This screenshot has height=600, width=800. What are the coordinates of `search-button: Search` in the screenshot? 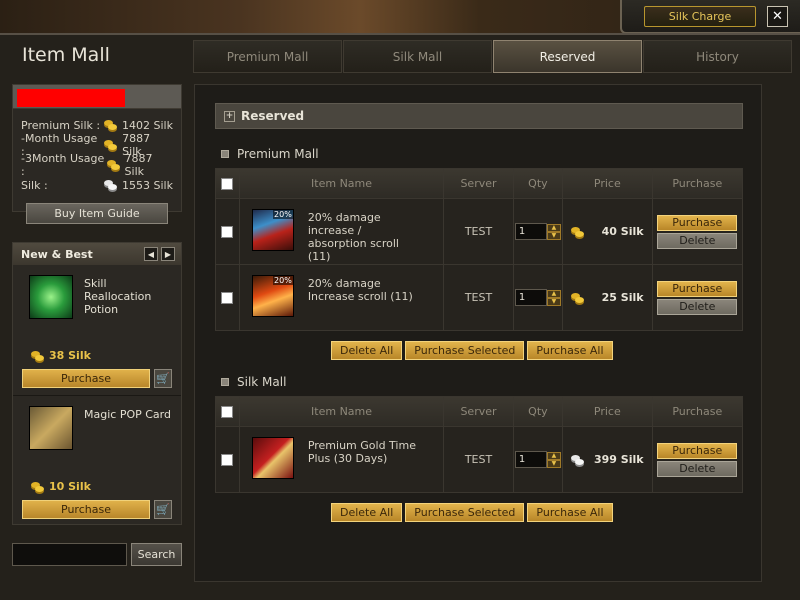 It's located at (156, 554).